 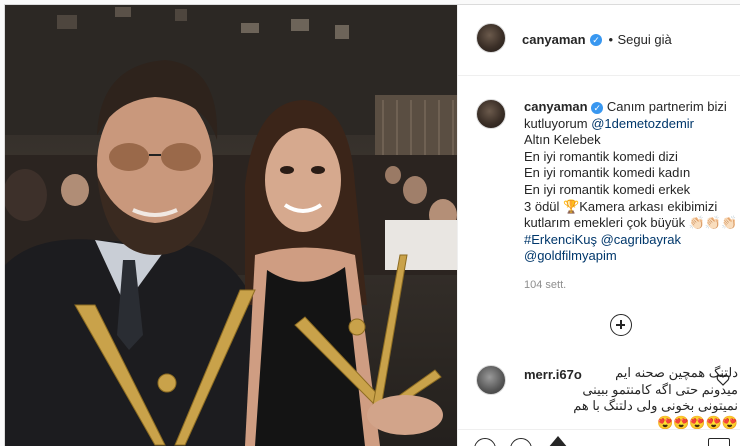 What do you see at coordinates (545, 285) in the screenshot?
I see `post-timestamp: 104 sett.` at bounding box center [545, 285].